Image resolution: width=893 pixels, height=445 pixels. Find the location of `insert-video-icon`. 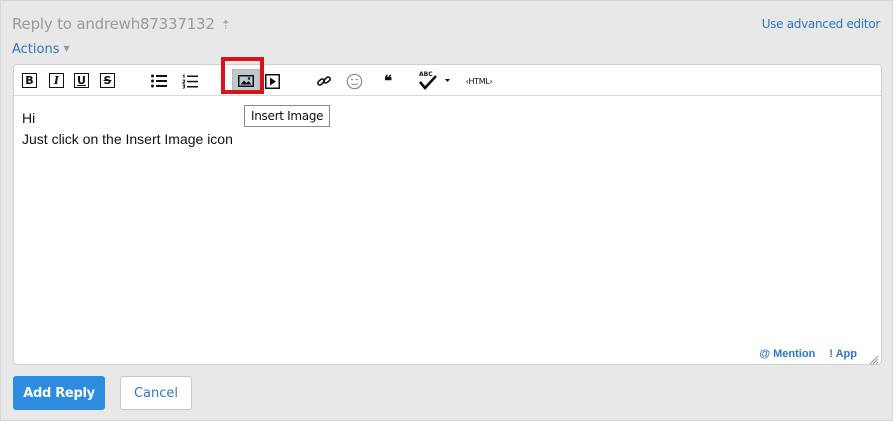

insert-video-icon is located at coordinates (272, 81).